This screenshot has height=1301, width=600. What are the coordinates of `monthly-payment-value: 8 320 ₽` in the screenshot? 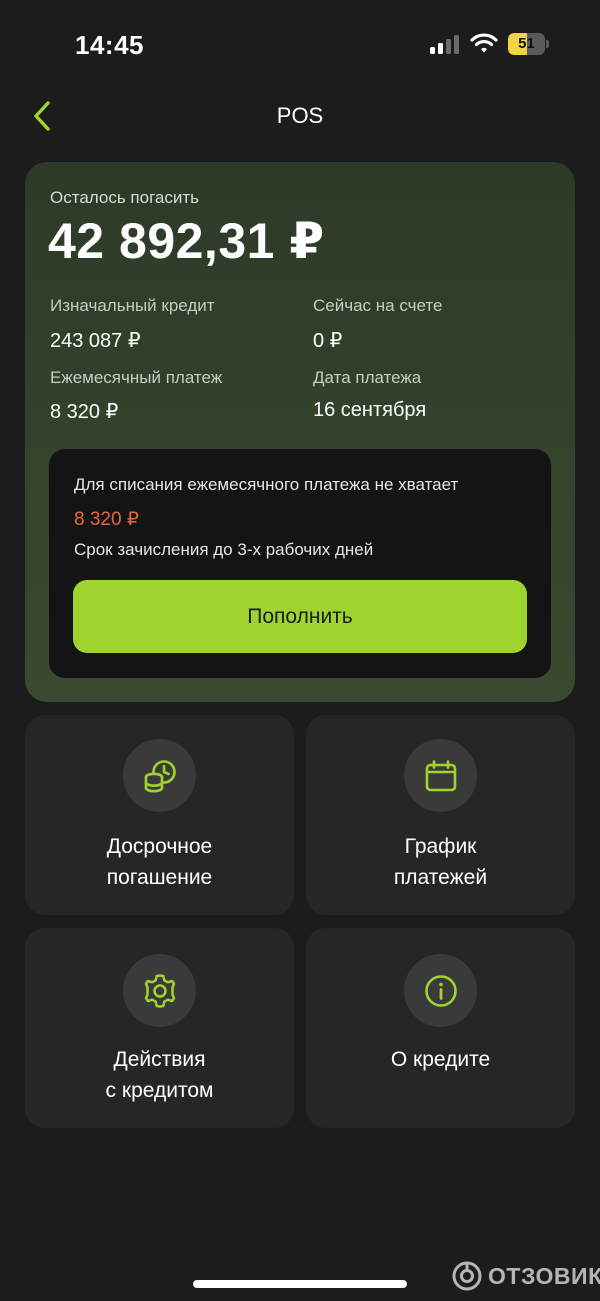 It's located at (84, 412).